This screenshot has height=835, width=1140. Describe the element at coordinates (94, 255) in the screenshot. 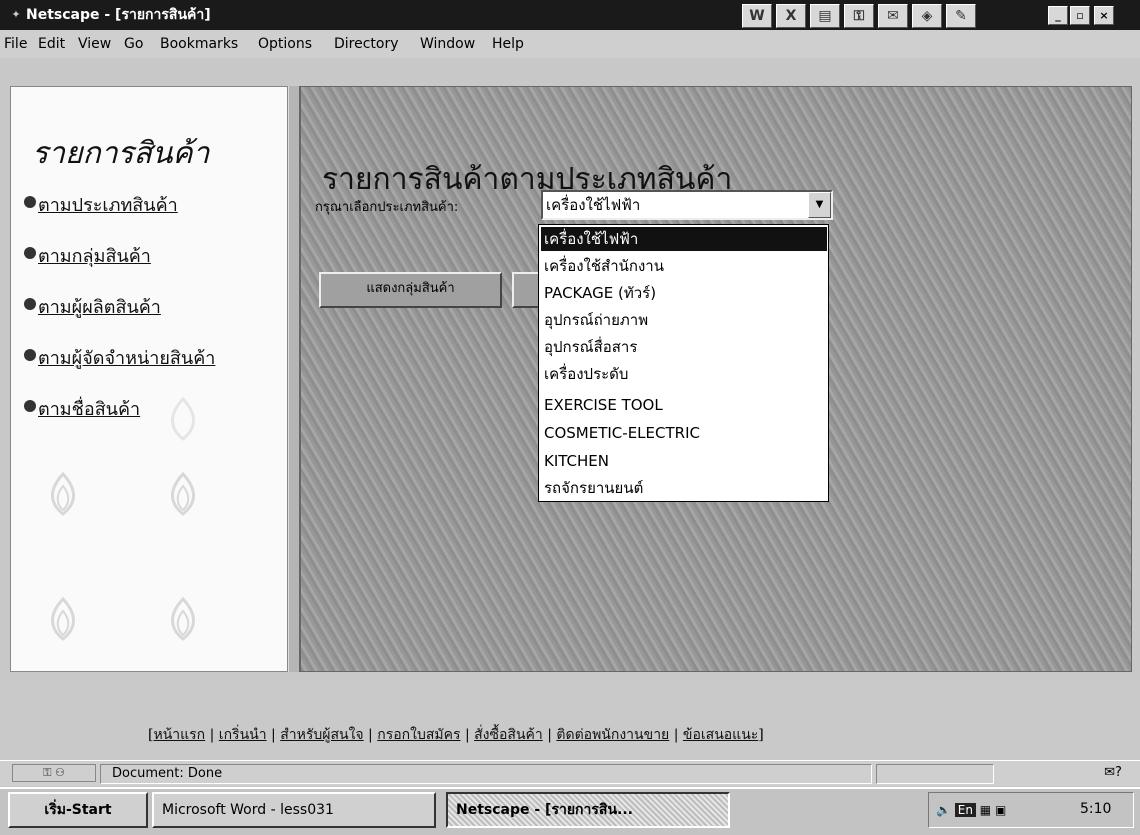

I see `link-by-group: ตามกลุ่มสินค้า` at that location.